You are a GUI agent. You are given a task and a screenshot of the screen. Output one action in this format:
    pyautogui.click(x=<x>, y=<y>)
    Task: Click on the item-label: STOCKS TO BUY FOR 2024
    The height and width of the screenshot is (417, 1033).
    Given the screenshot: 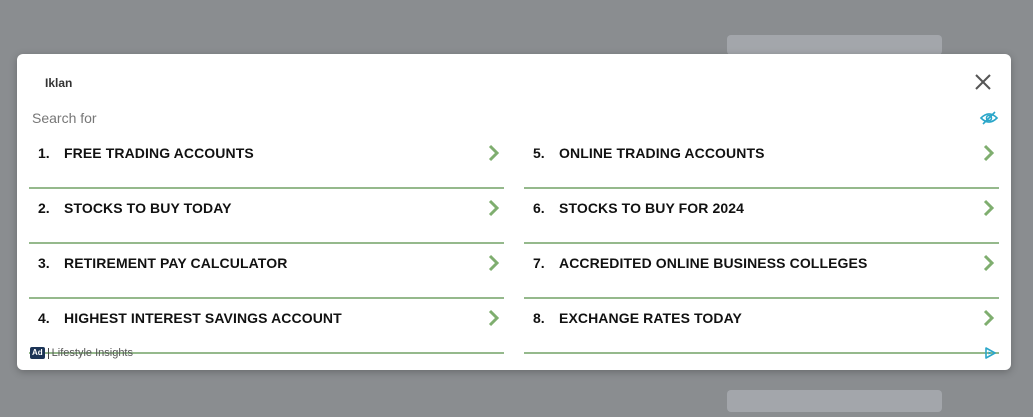 What is the action you would take?
    pyautogui.click(x=652, y=208)
    